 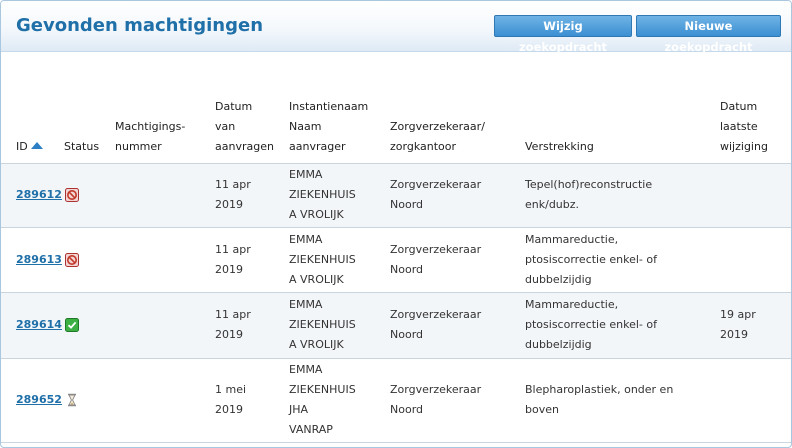 What do you see at coordinates (30, 108) in the screenshot?
I see `column-header-id: ID` at bounding box center [30, 108].